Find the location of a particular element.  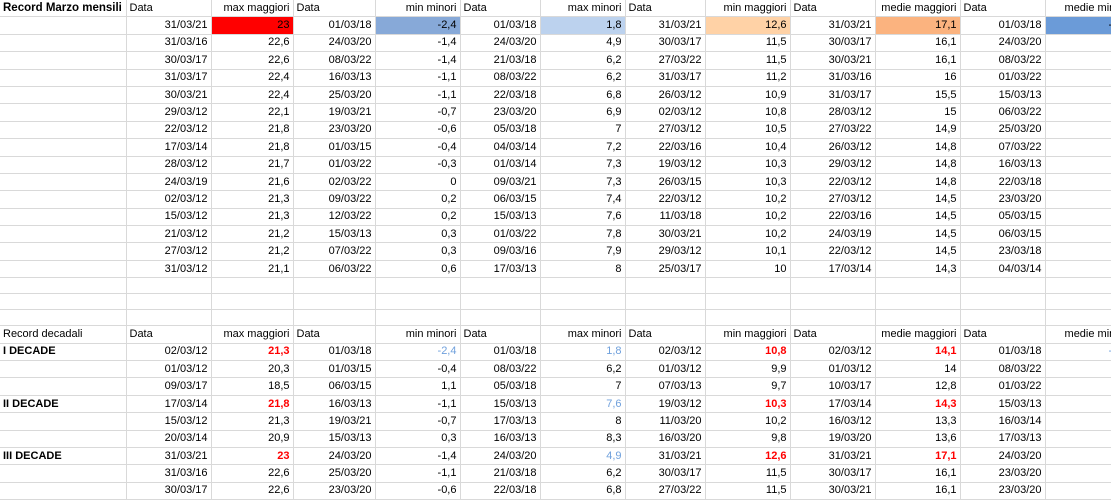

value-cell: 16,1 is located at coordinates (918, 60).